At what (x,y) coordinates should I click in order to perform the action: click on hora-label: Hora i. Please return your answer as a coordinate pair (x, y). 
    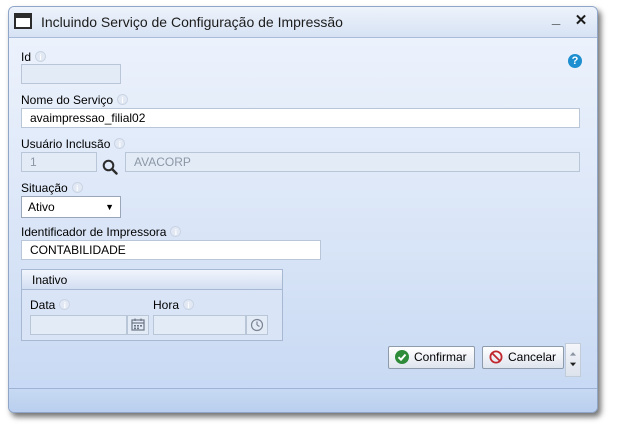
    Looking at the image, I should click on (174, 305).